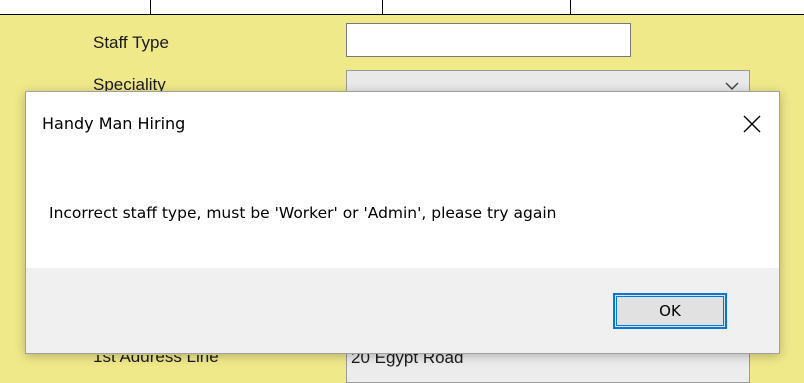 The width and height of the screenshot is (804, 383). Describe the element at coordinates (131, 42) in the screenshot. I see `staff-type-label: Staff Type` at that location.